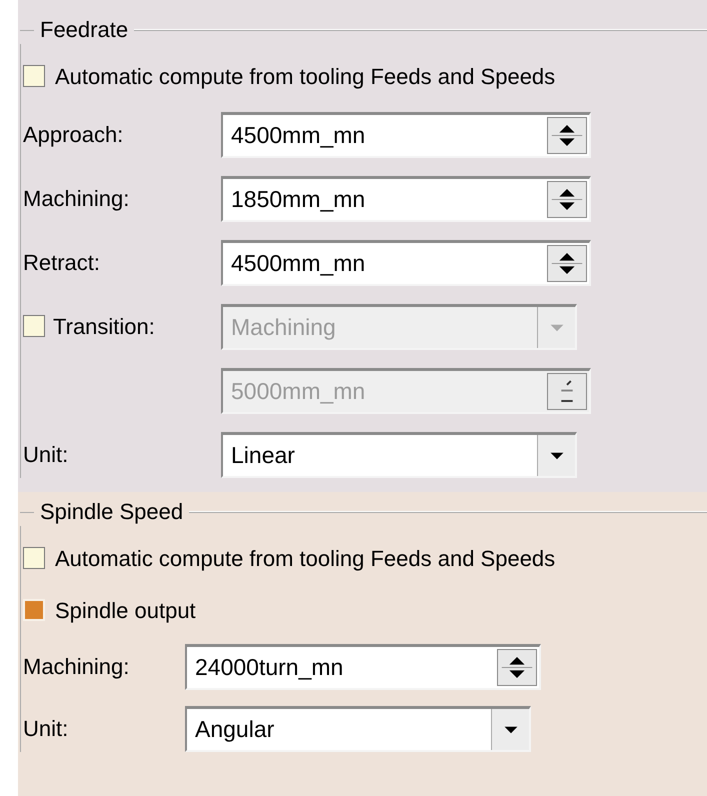 Image resolution: width=707 pixels, height=796 pixels. What do you see at coordinates (73, 134) in the screenshot?
I see `field-label: Approach:` at bounding box center [73, 134].